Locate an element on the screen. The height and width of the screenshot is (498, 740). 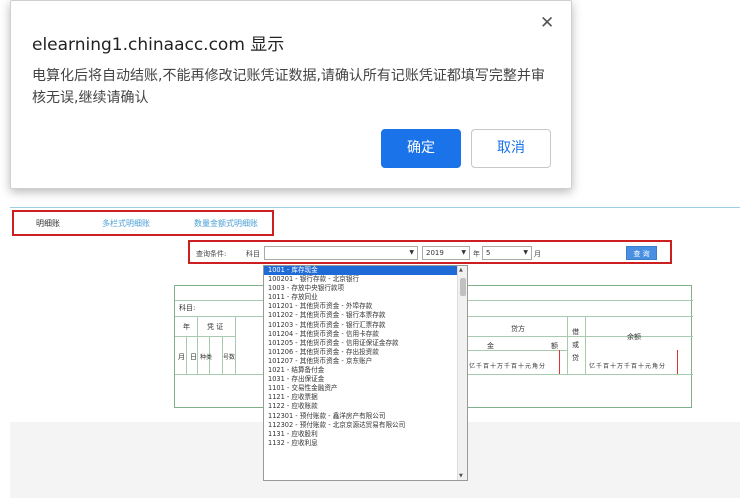
cancel-button: 取消 is located at coordinates (511, 148).